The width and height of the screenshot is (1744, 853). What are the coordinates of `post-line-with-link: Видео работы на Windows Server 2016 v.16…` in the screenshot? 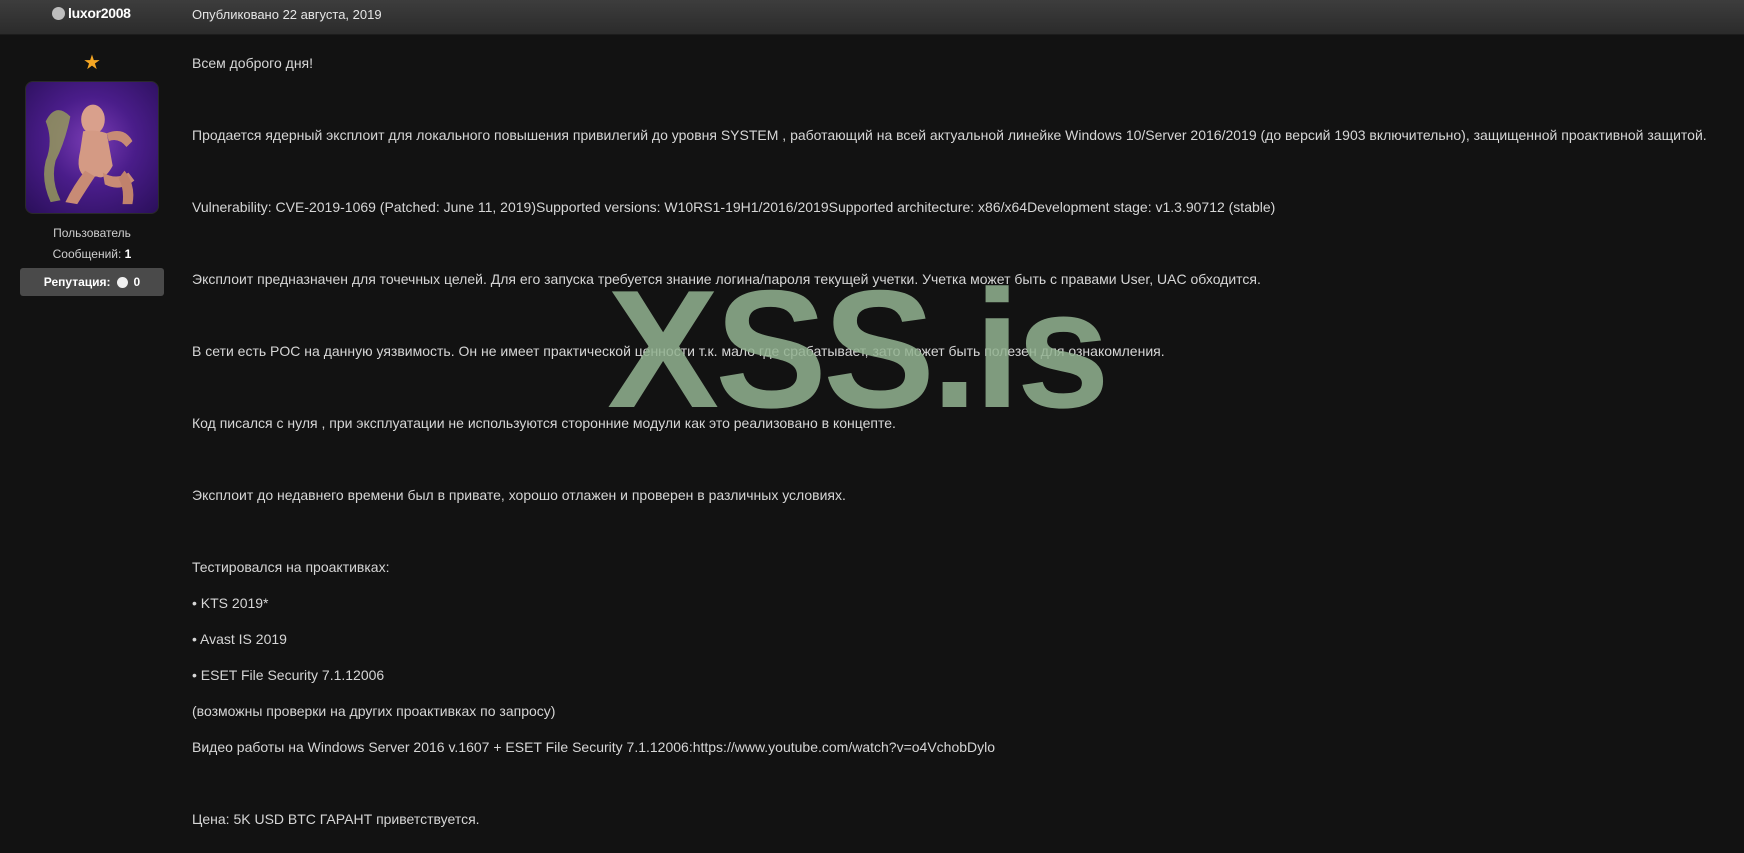 It's located at (593, 747).